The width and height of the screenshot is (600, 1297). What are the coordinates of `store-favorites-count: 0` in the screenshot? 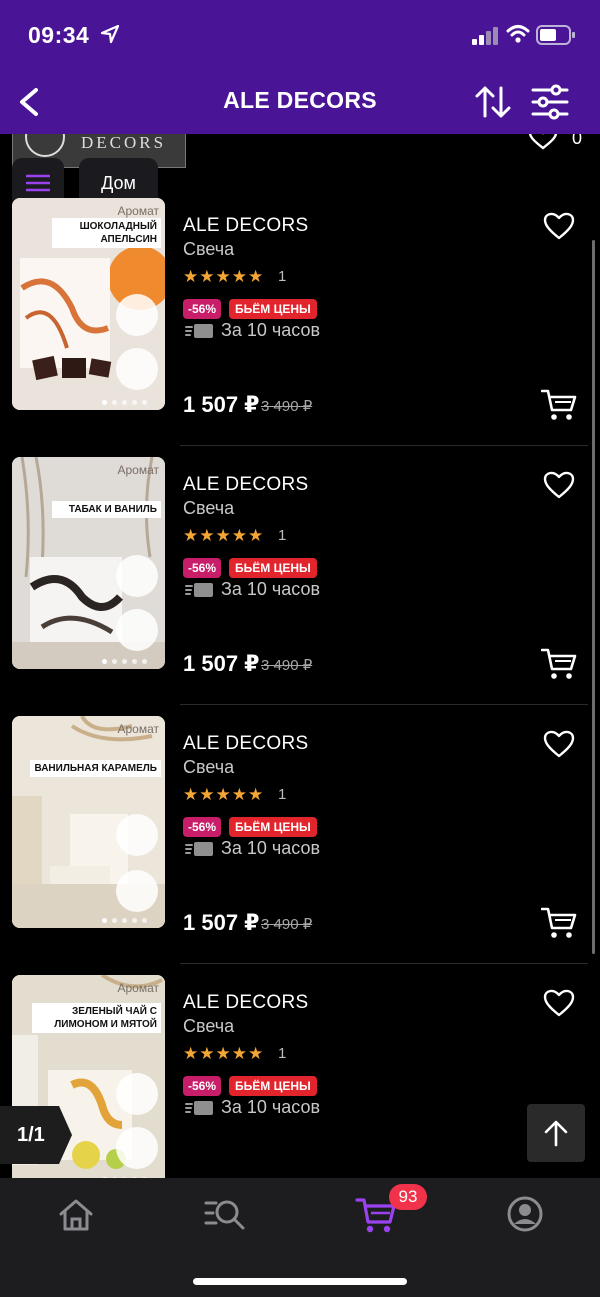 It's located at (577, 141).